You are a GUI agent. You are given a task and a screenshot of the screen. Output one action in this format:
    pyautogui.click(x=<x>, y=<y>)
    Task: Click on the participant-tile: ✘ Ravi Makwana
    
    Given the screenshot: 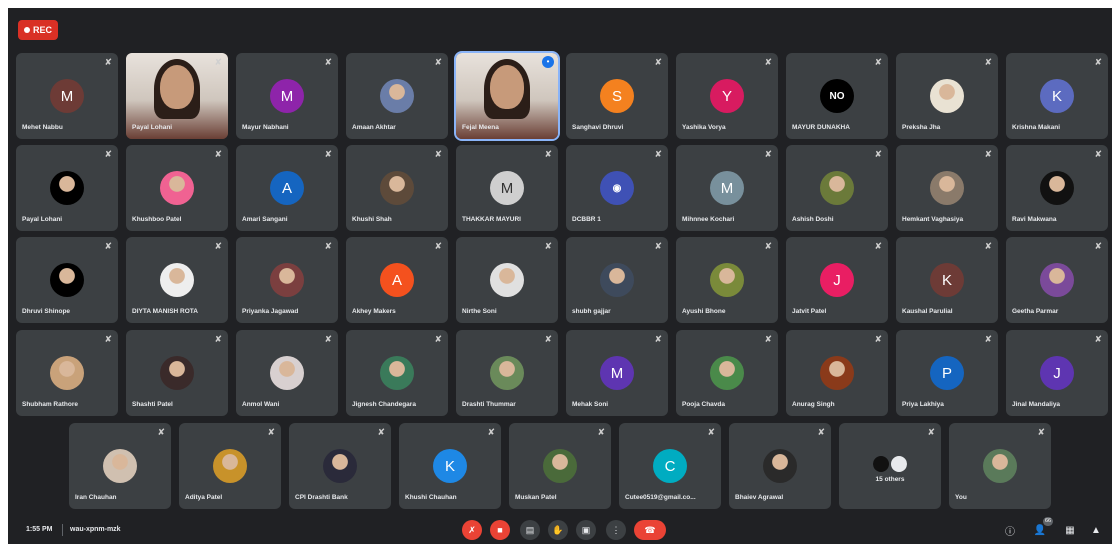 What is the action you would take?
    pyautogui.click(x=1057, y=188)
    